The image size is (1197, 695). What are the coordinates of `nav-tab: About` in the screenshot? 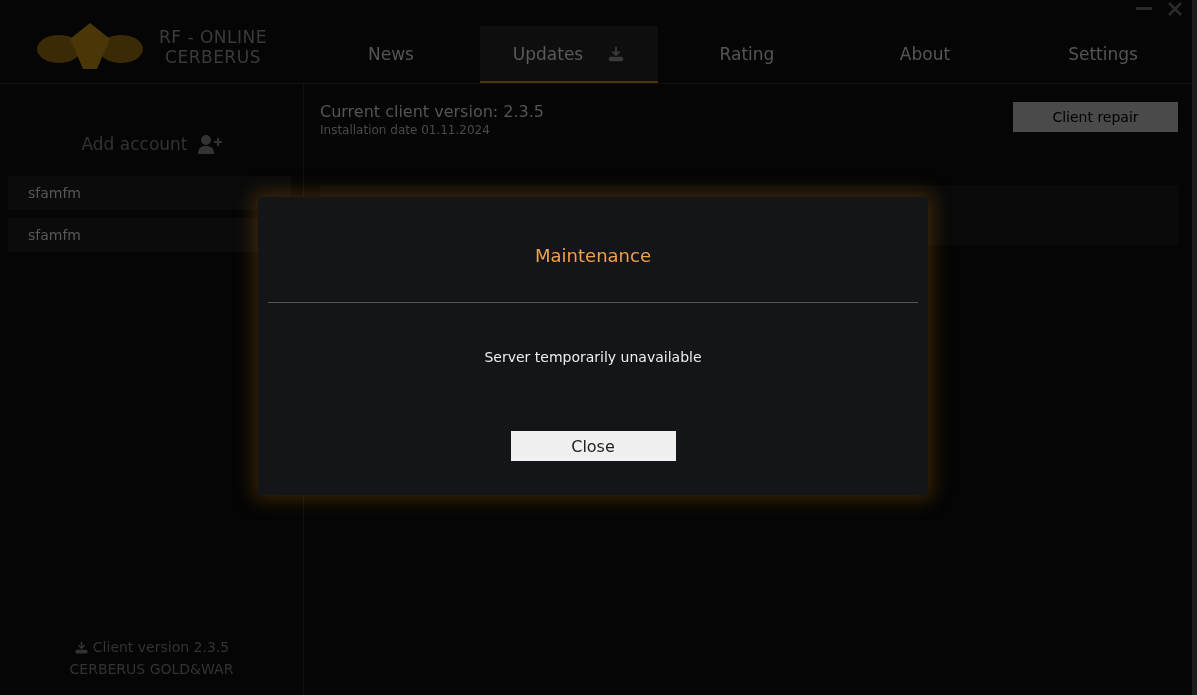 It's located at (925, 54).